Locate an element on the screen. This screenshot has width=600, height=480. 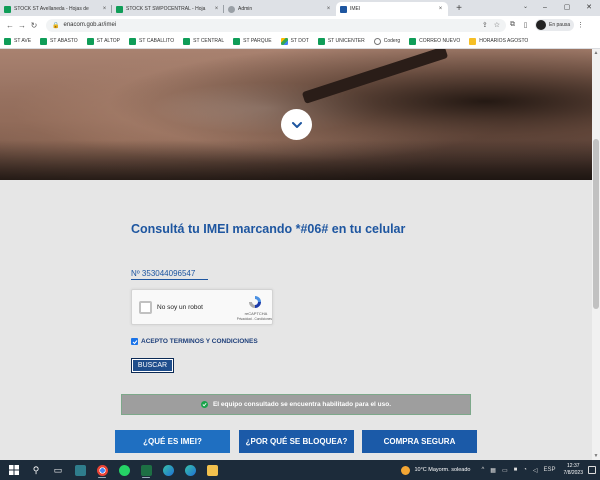
forward-icon: → is located at coordinates (22, 25).